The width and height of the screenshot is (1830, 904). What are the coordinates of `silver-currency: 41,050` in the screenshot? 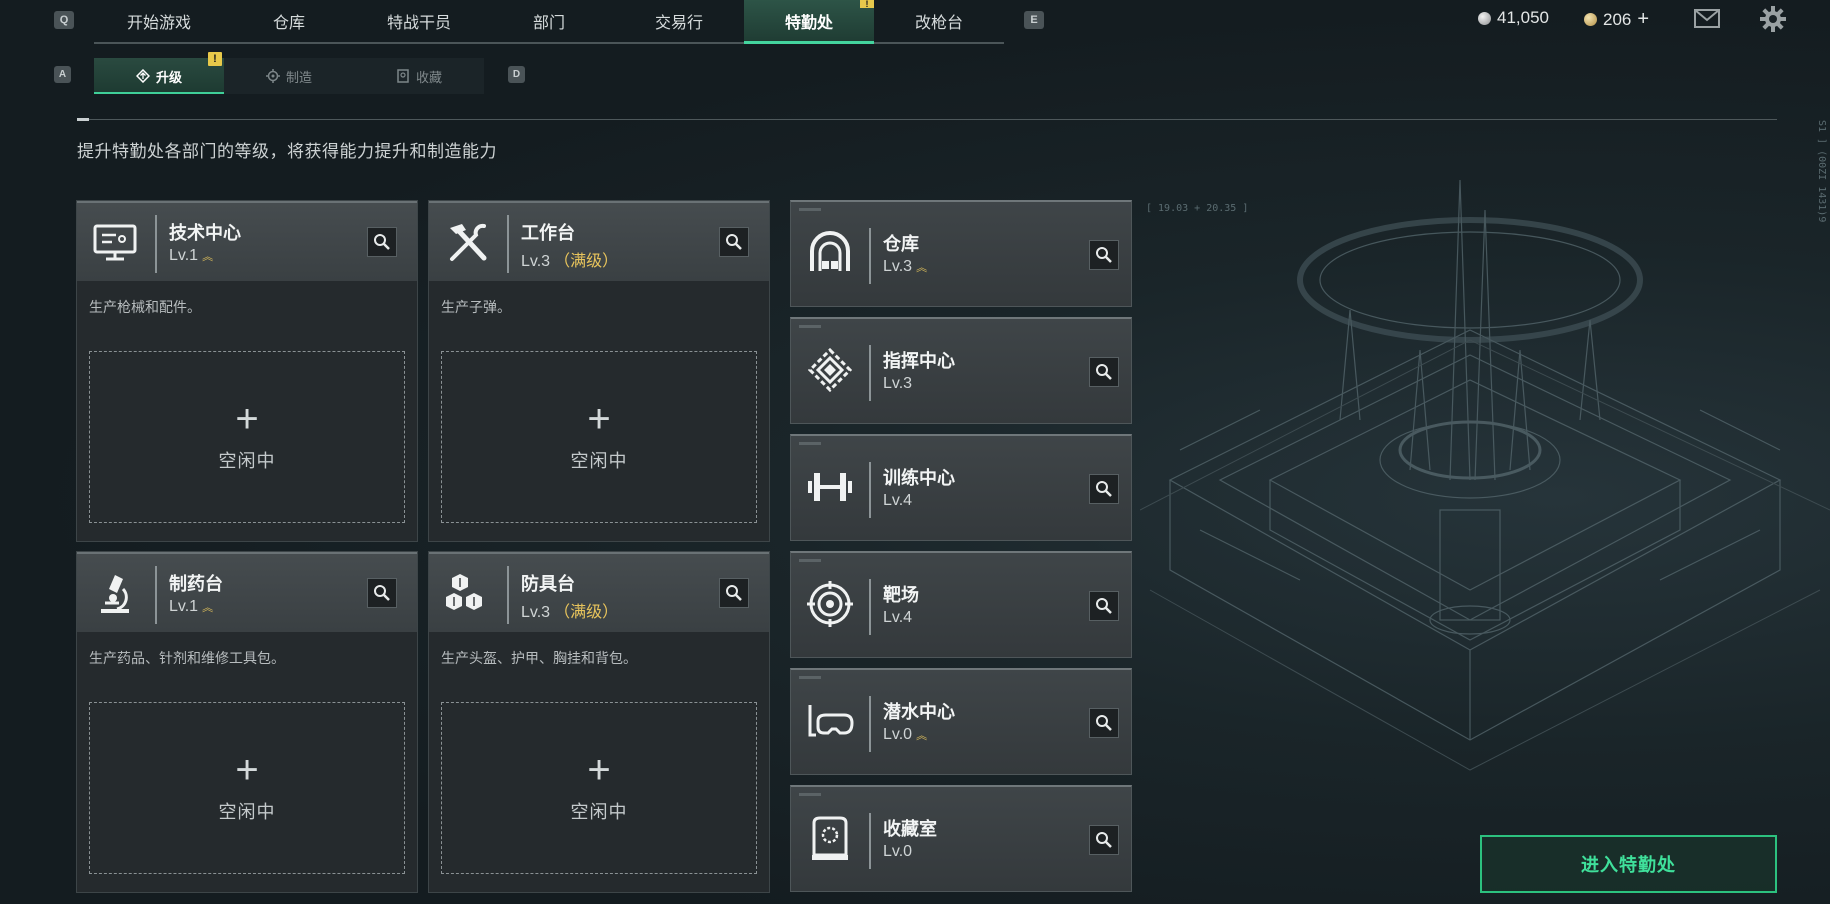 It's located at (1513, 18).